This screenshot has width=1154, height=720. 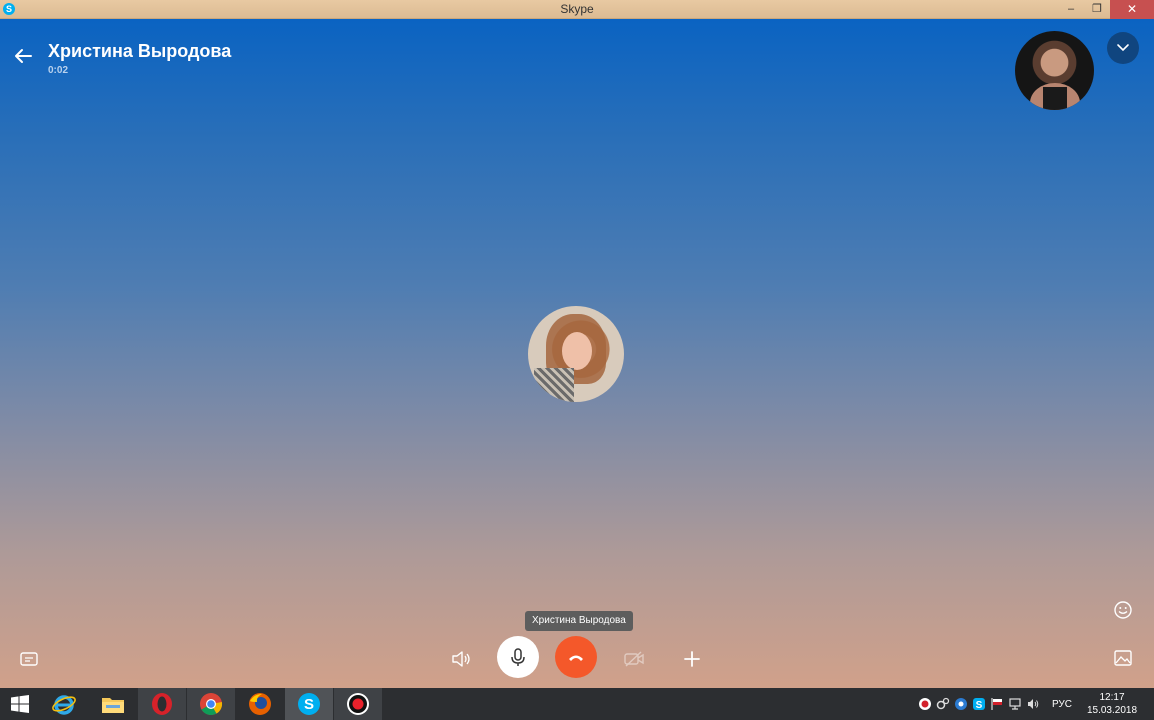 I want to click on start-button, so click(x=20, y=704).